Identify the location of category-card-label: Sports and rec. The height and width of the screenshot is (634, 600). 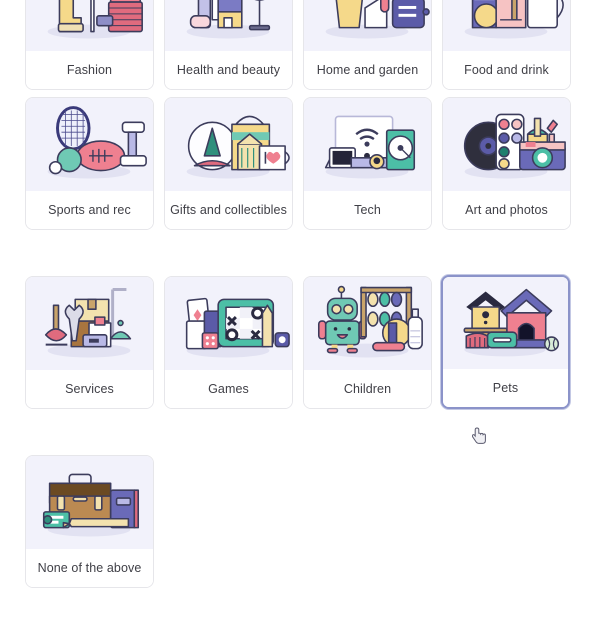
(89, 210).